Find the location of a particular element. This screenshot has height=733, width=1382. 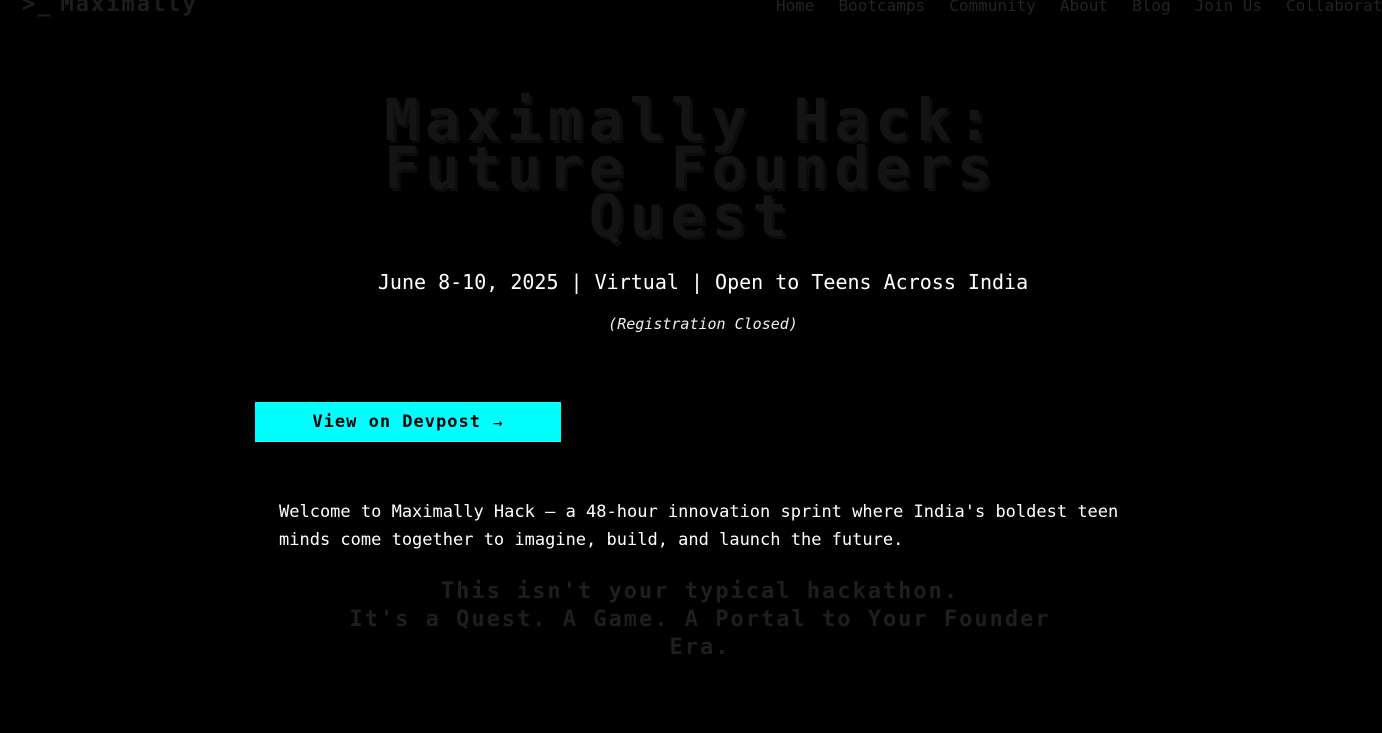

arrow-right-icon: → is located at coordinates (498, 422).